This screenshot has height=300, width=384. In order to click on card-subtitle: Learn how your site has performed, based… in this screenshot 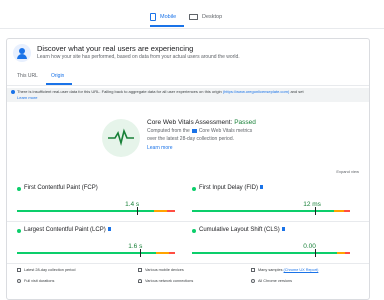, I will do `click(138, 57)`.